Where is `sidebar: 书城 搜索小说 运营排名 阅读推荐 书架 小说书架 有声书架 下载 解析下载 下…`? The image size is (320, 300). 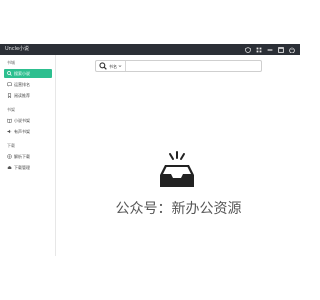 sidebar: 书城 搜索小说 运营排名 阅读推荐 书架 小说书架 有声书架 下载 解析下载 下… is located at coordinates (28, 155).